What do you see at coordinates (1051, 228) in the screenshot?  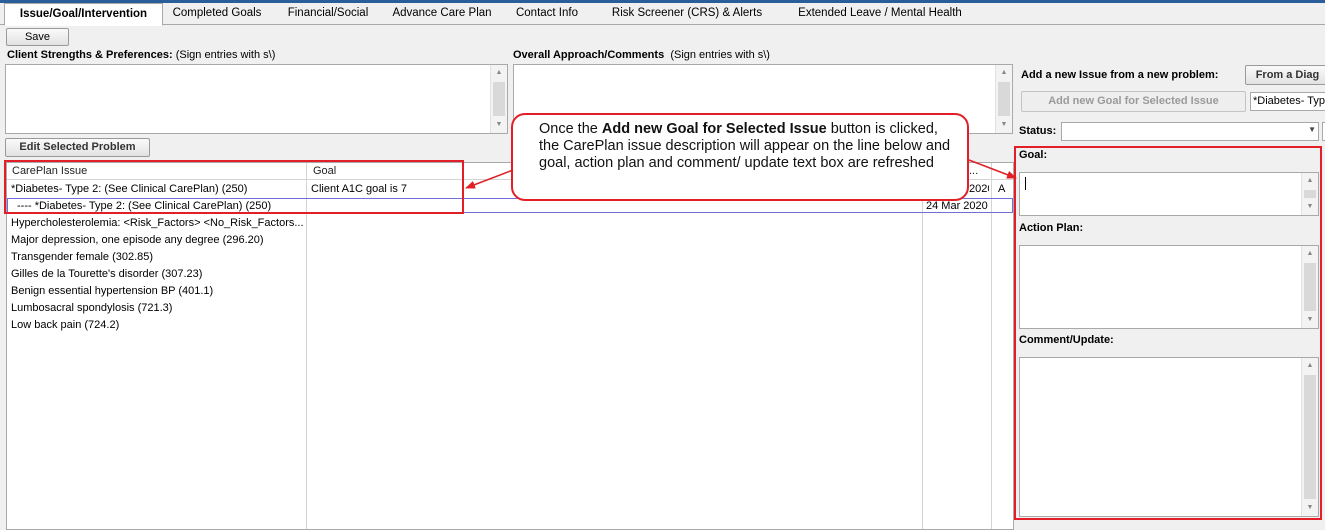 I see `action-plan-label: Action Plan:` at bounding box center [1051, 228].